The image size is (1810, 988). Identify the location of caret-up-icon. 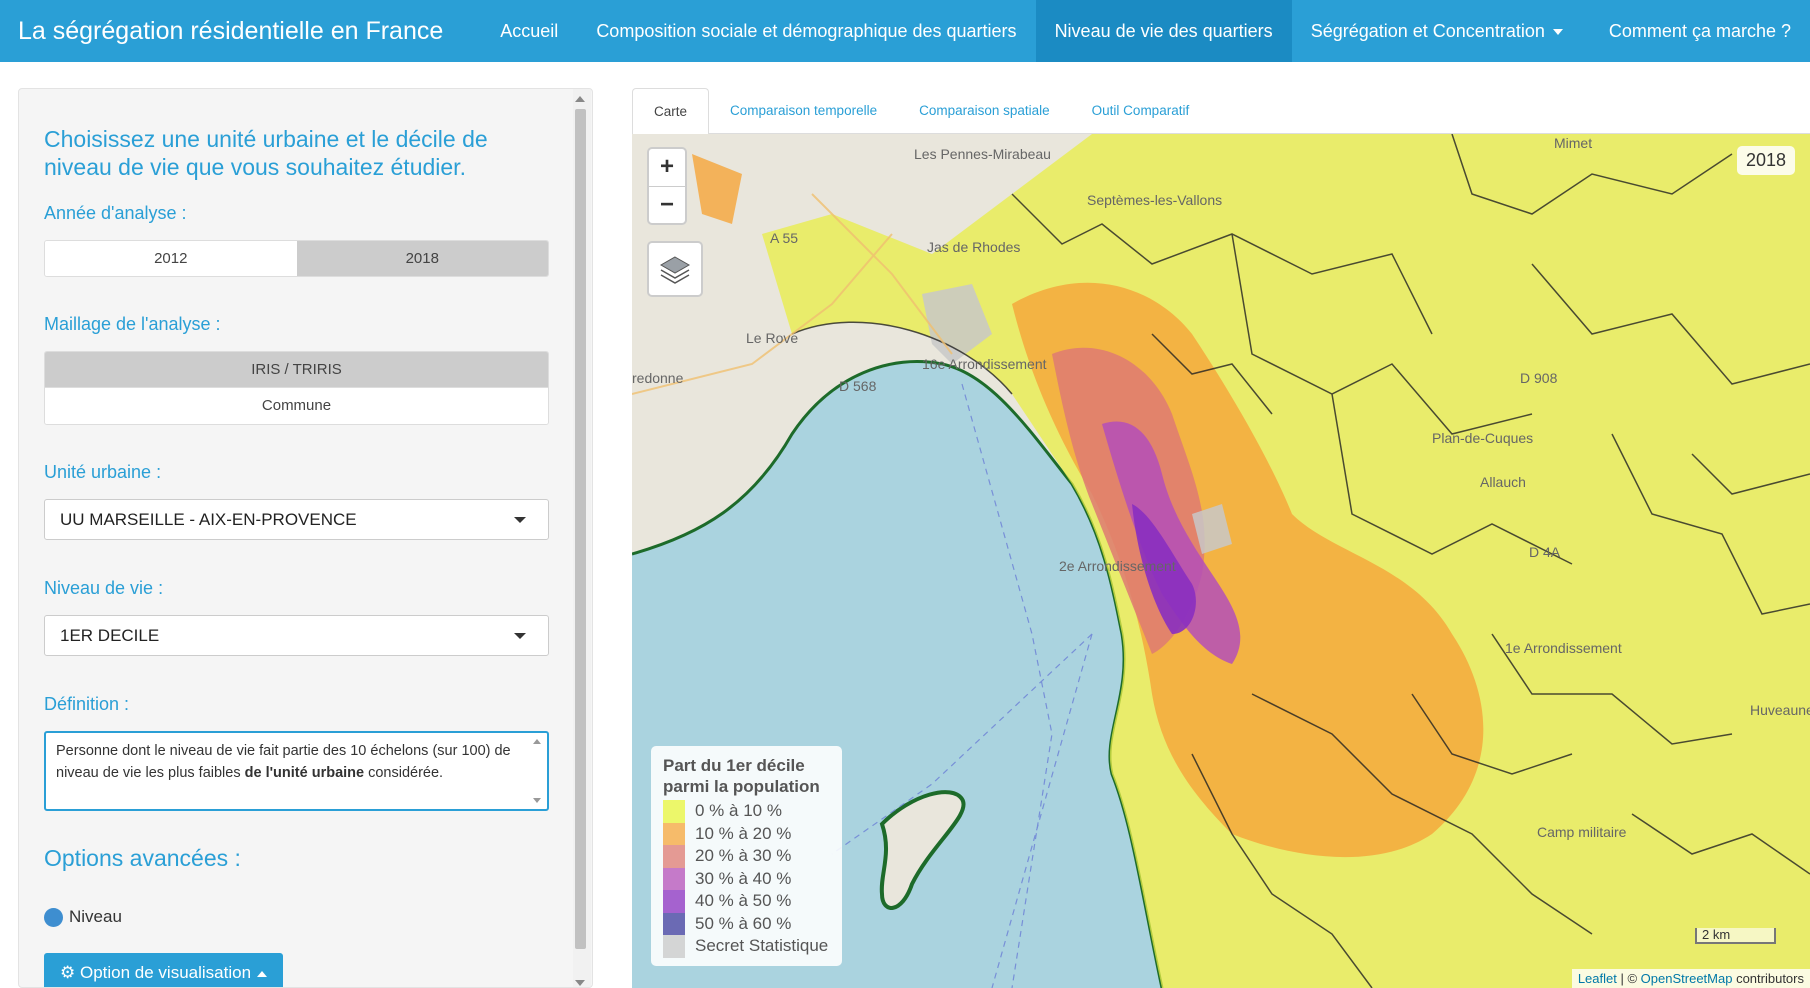
(262, 973).